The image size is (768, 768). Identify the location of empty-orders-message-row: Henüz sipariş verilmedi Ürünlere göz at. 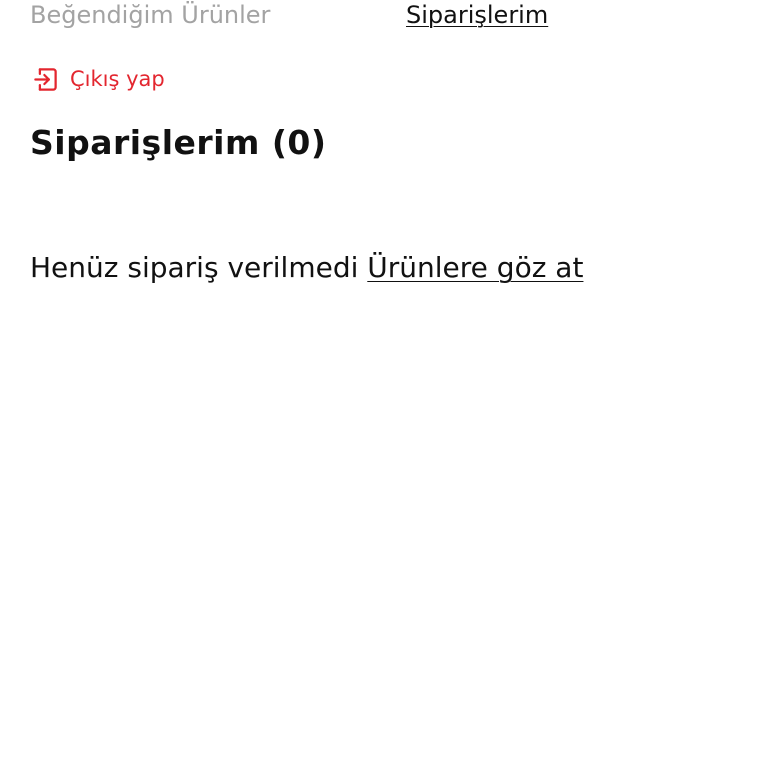
(306, 268).